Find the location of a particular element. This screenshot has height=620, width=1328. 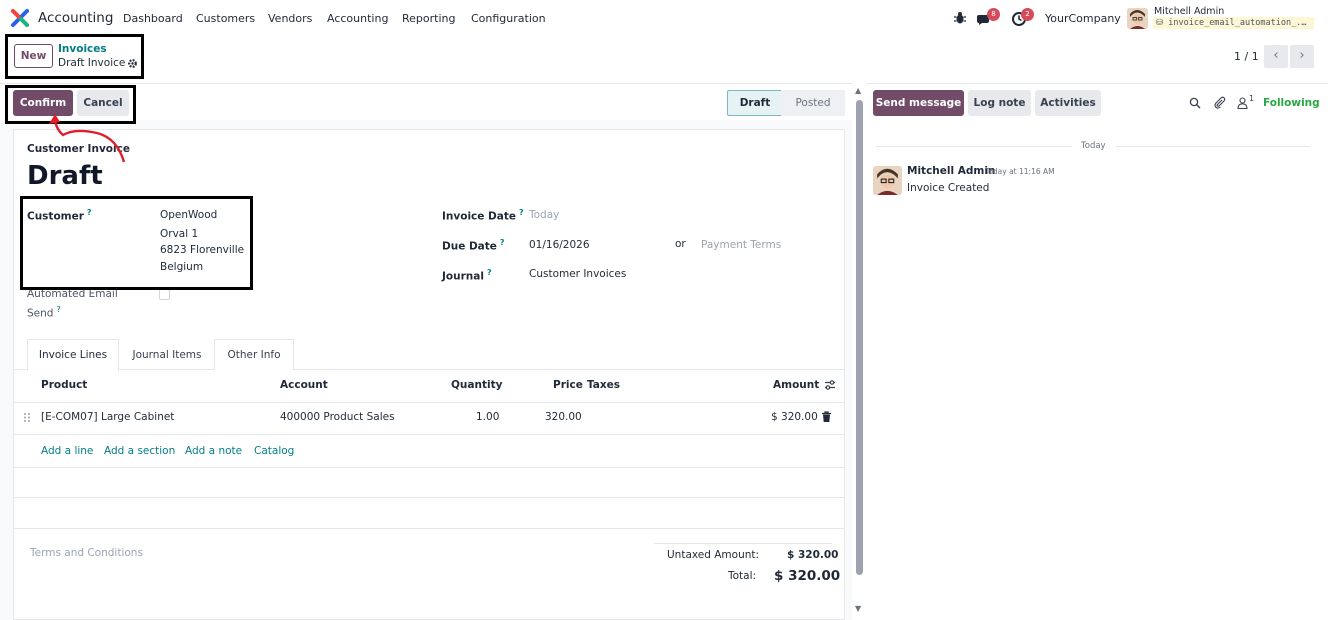

activities-button: Activities is located at coordinates (1068, 103).